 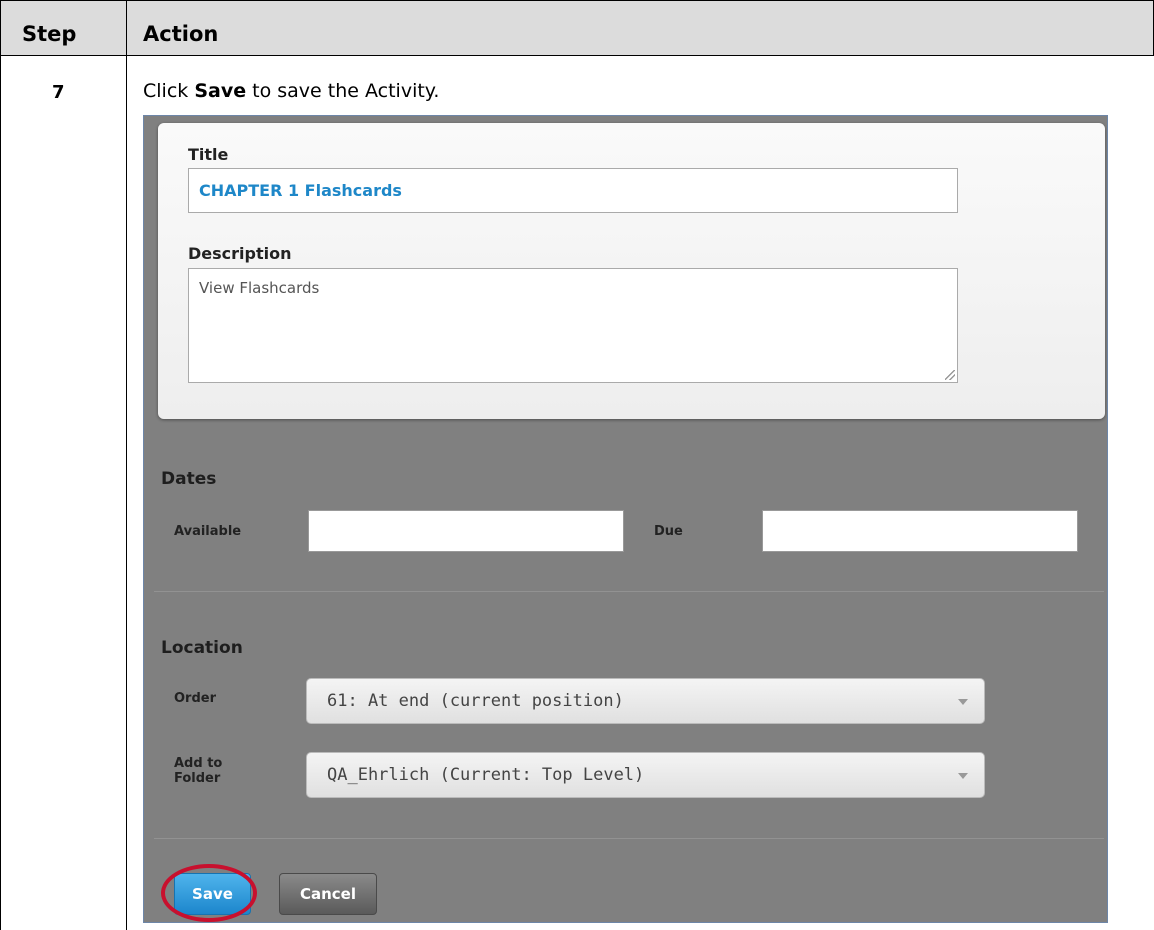 I want to click on location-heading: Location, so click(x=202, y=648).